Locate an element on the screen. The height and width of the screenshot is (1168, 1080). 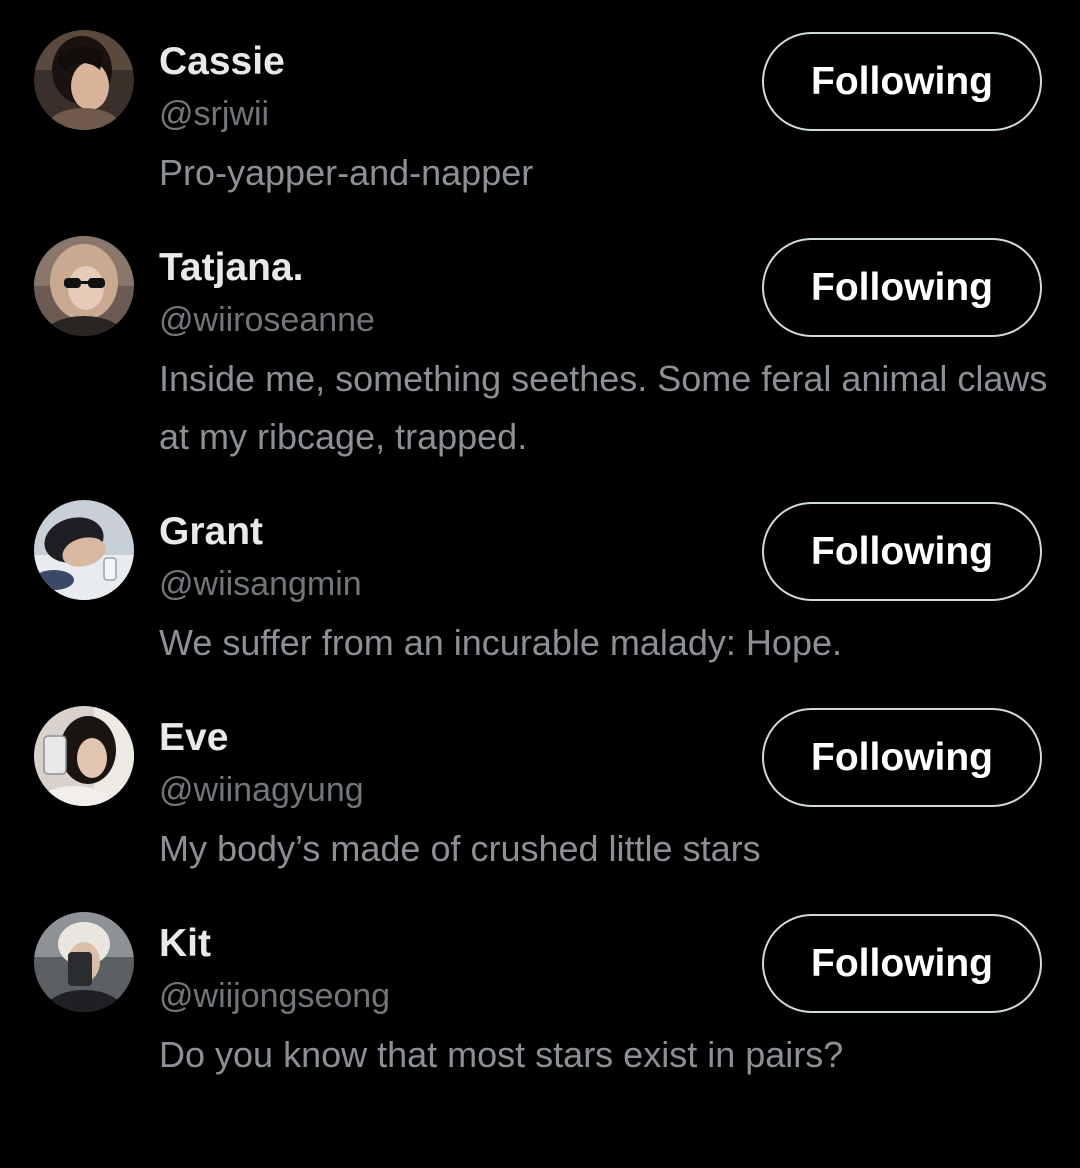
display-name: Grant is located at coordinates (211, 532).